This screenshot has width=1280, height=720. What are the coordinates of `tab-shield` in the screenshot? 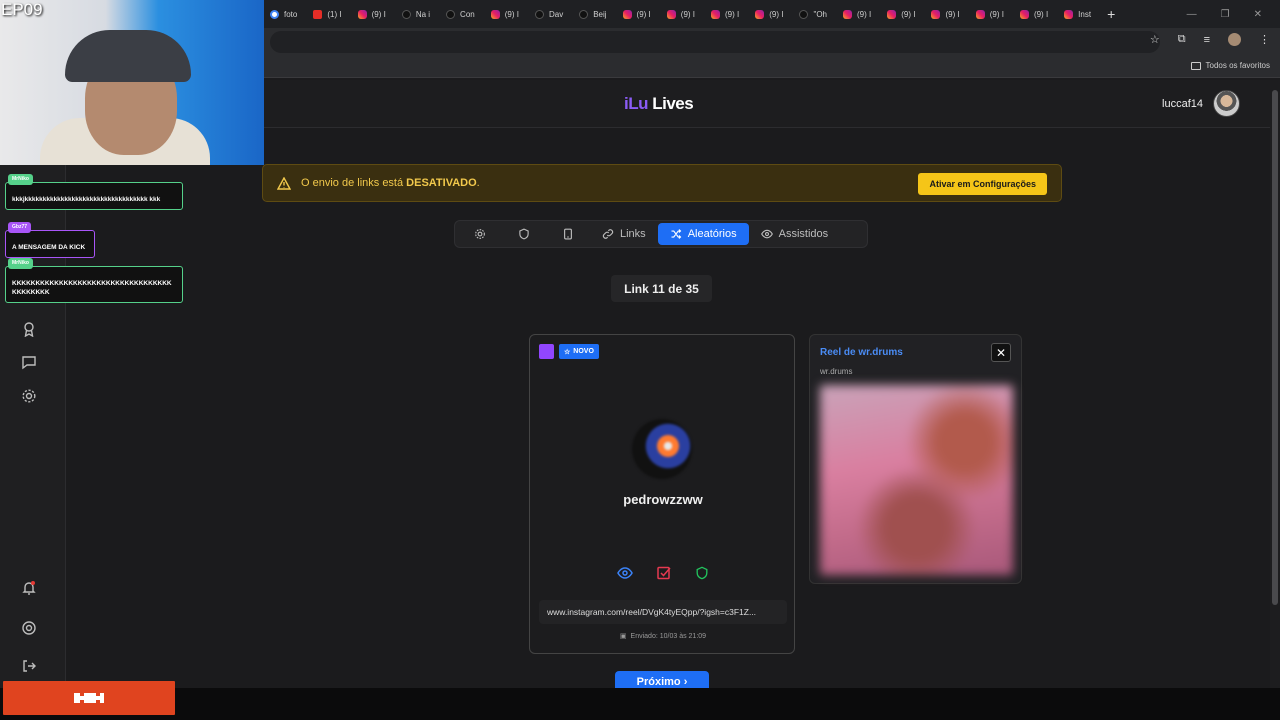 It's located at (524, 234).